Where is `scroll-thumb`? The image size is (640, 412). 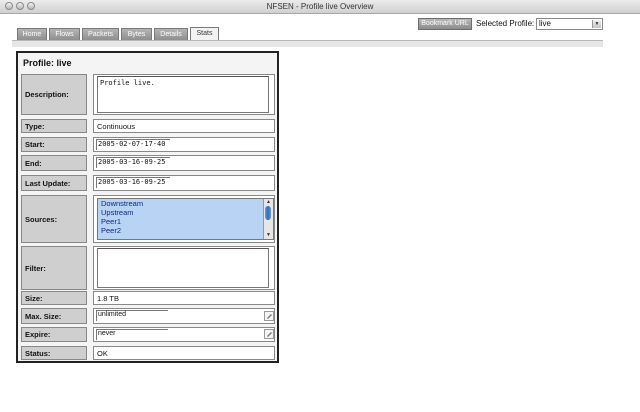
scroll-thumb is located at coordinates (268, 213).